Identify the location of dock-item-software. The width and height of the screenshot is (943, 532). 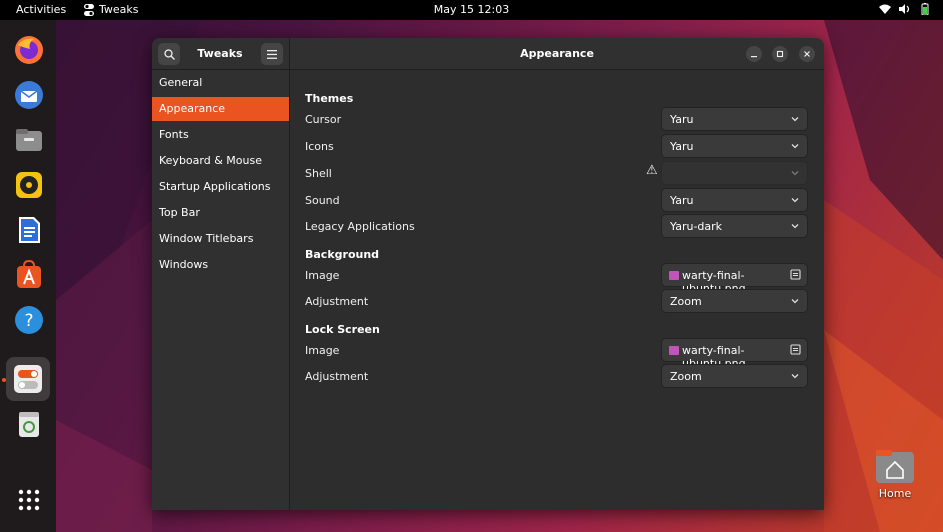
(29, 275).